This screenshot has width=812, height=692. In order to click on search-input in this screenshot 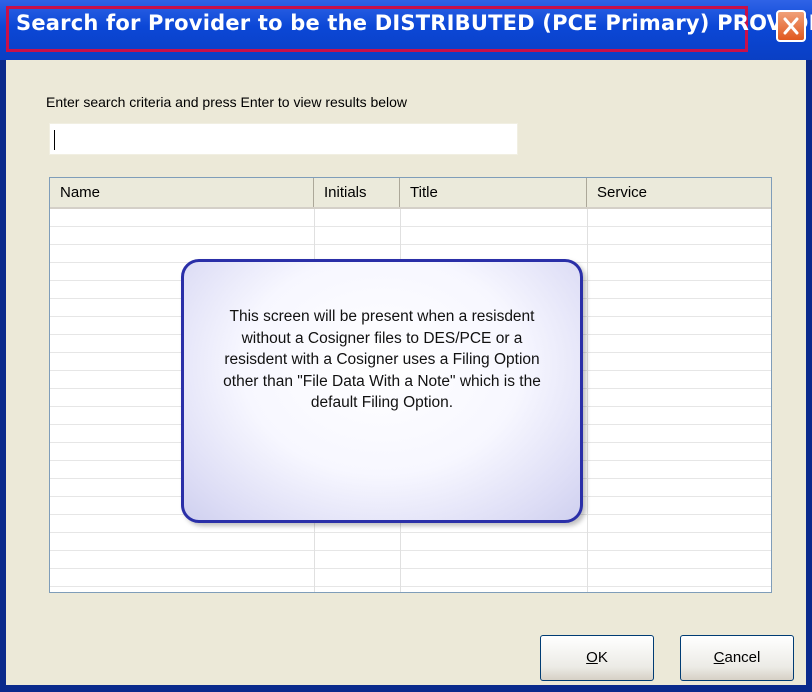, I will do `click(283, 139)`.